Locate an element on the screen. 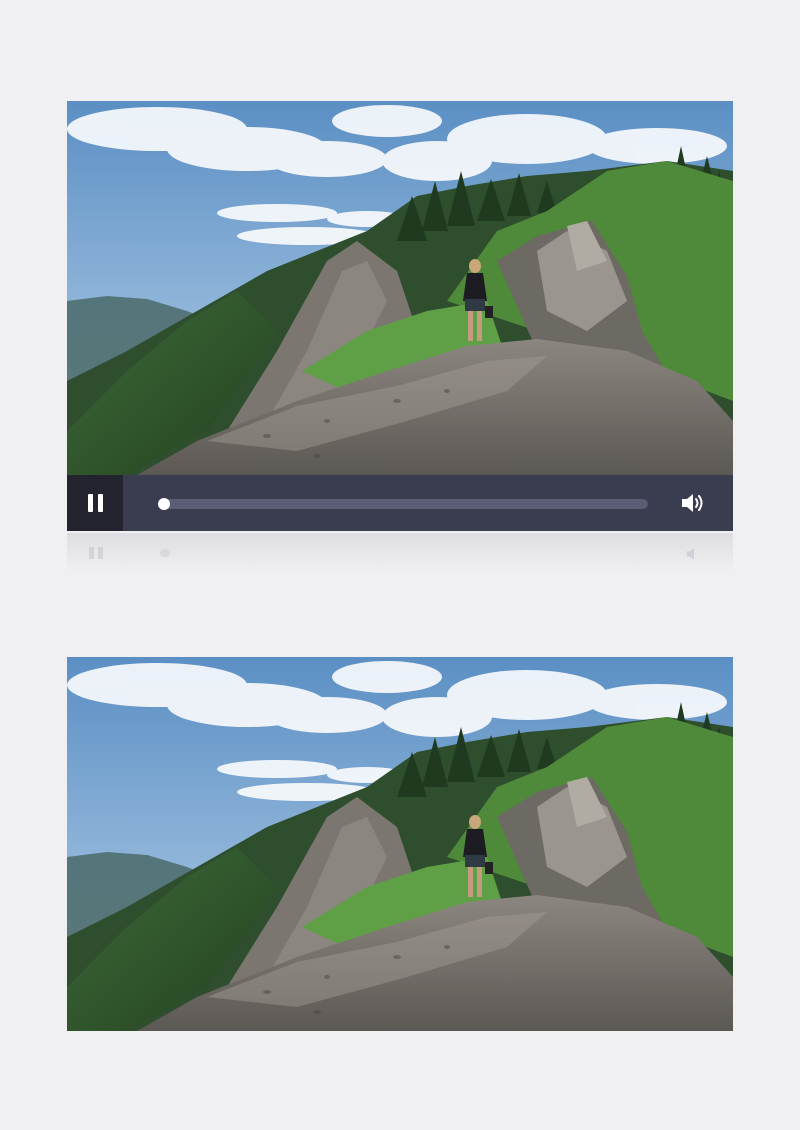 This screenshot has height=1130, width=800. progress-bar is located at coordinates (403, 504).